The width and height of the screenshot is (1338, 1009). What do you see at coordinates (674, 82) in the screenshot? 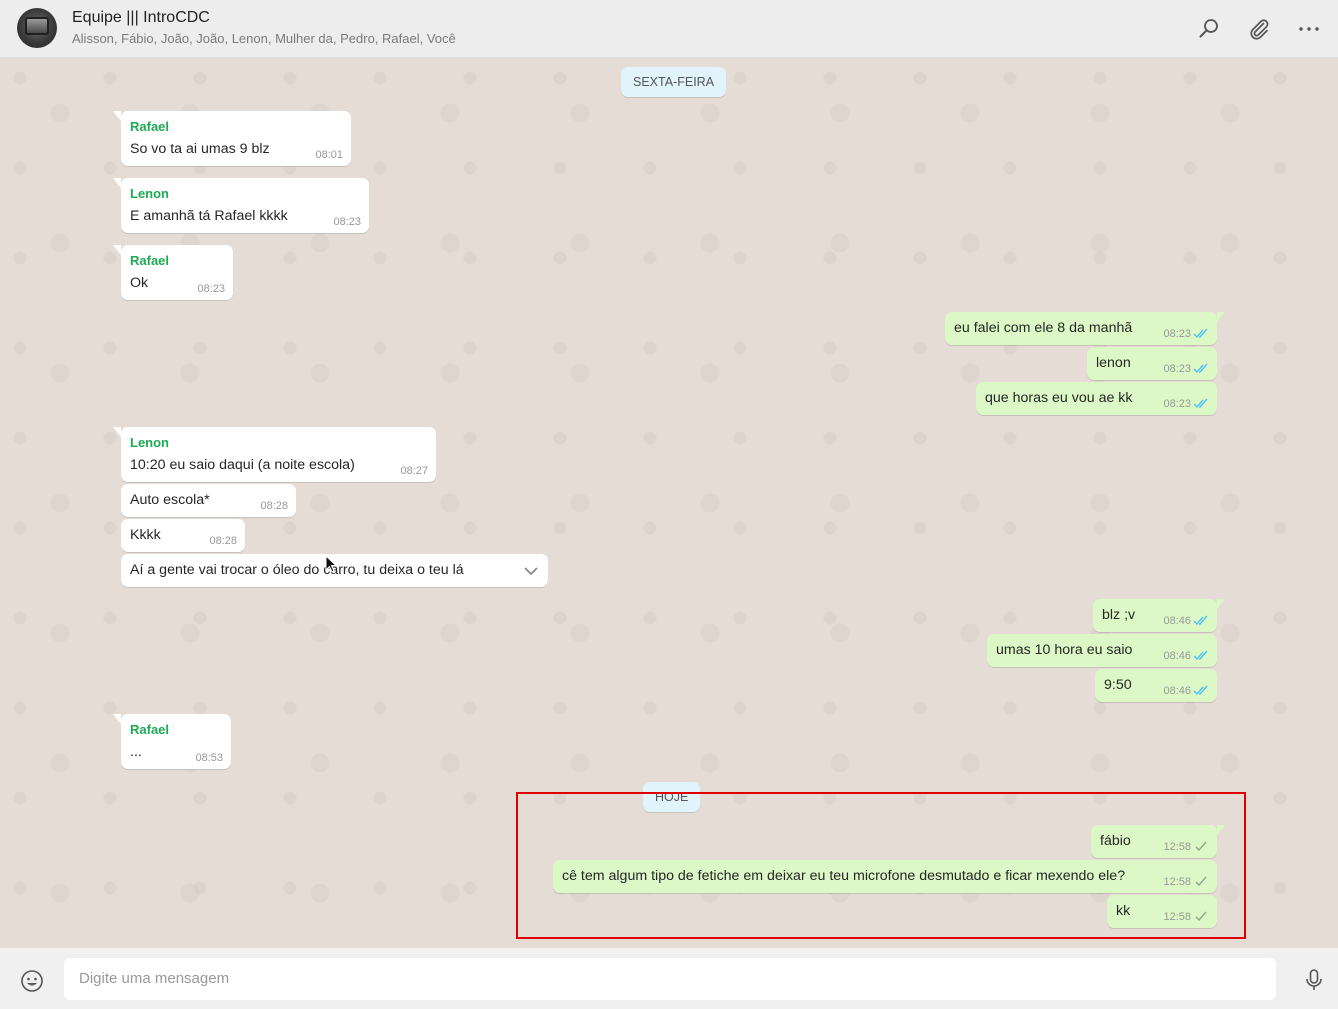
I see `day-separator-friday: SEXTA-FEIRA` at bounding box center [674, 82].